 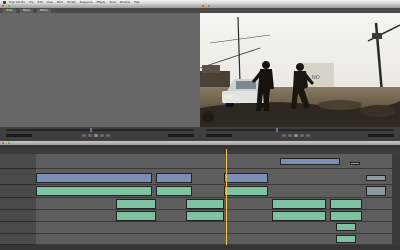 I want to click on viewer-transport-buttons, so click(x=96, y=135).